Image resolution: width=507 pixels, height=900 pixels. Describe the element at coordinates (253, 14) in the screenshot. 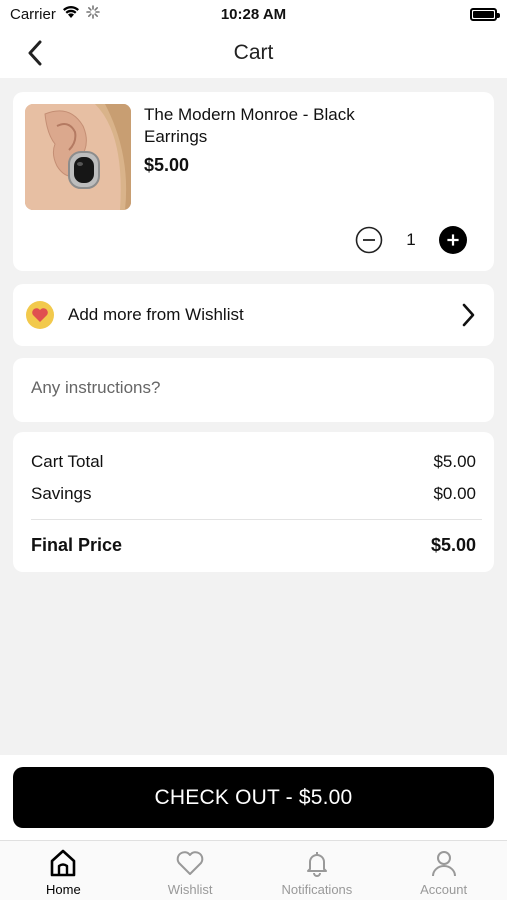

I see `status-bar: Carrier 10:28 AM` at that location.